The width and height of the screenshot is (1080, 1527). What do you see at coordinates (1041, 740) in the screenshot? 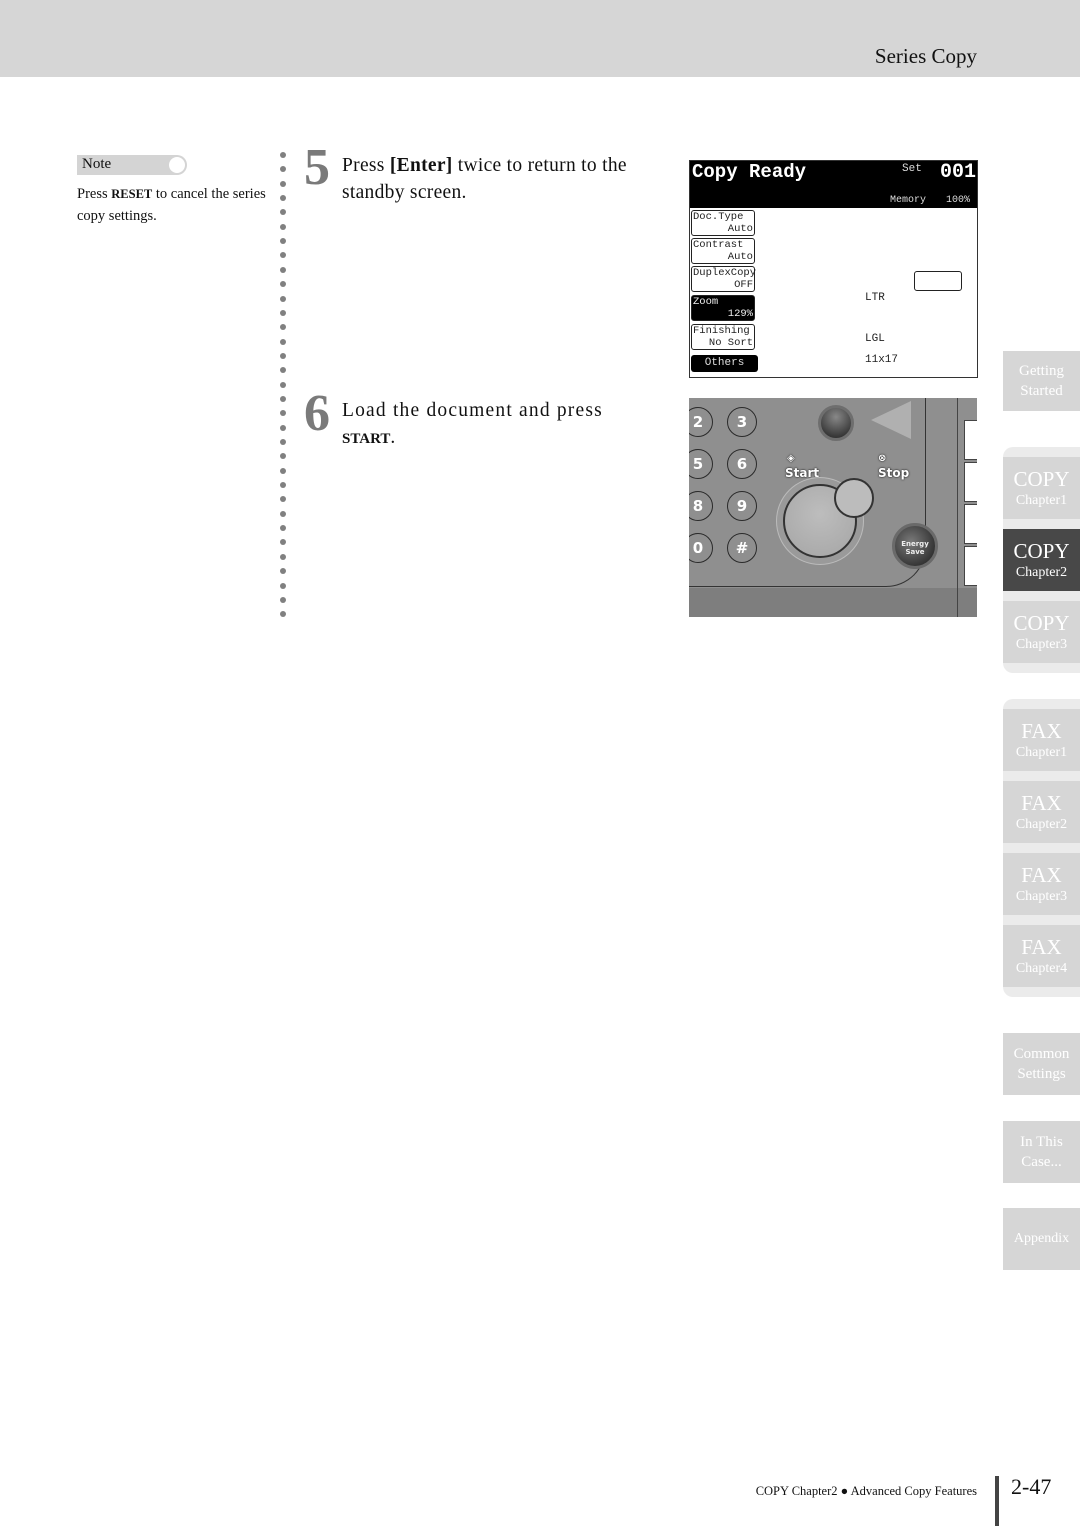
I see `tab-fax-chapter1: FAX Chapter1` at bounding box center [1041, 740].